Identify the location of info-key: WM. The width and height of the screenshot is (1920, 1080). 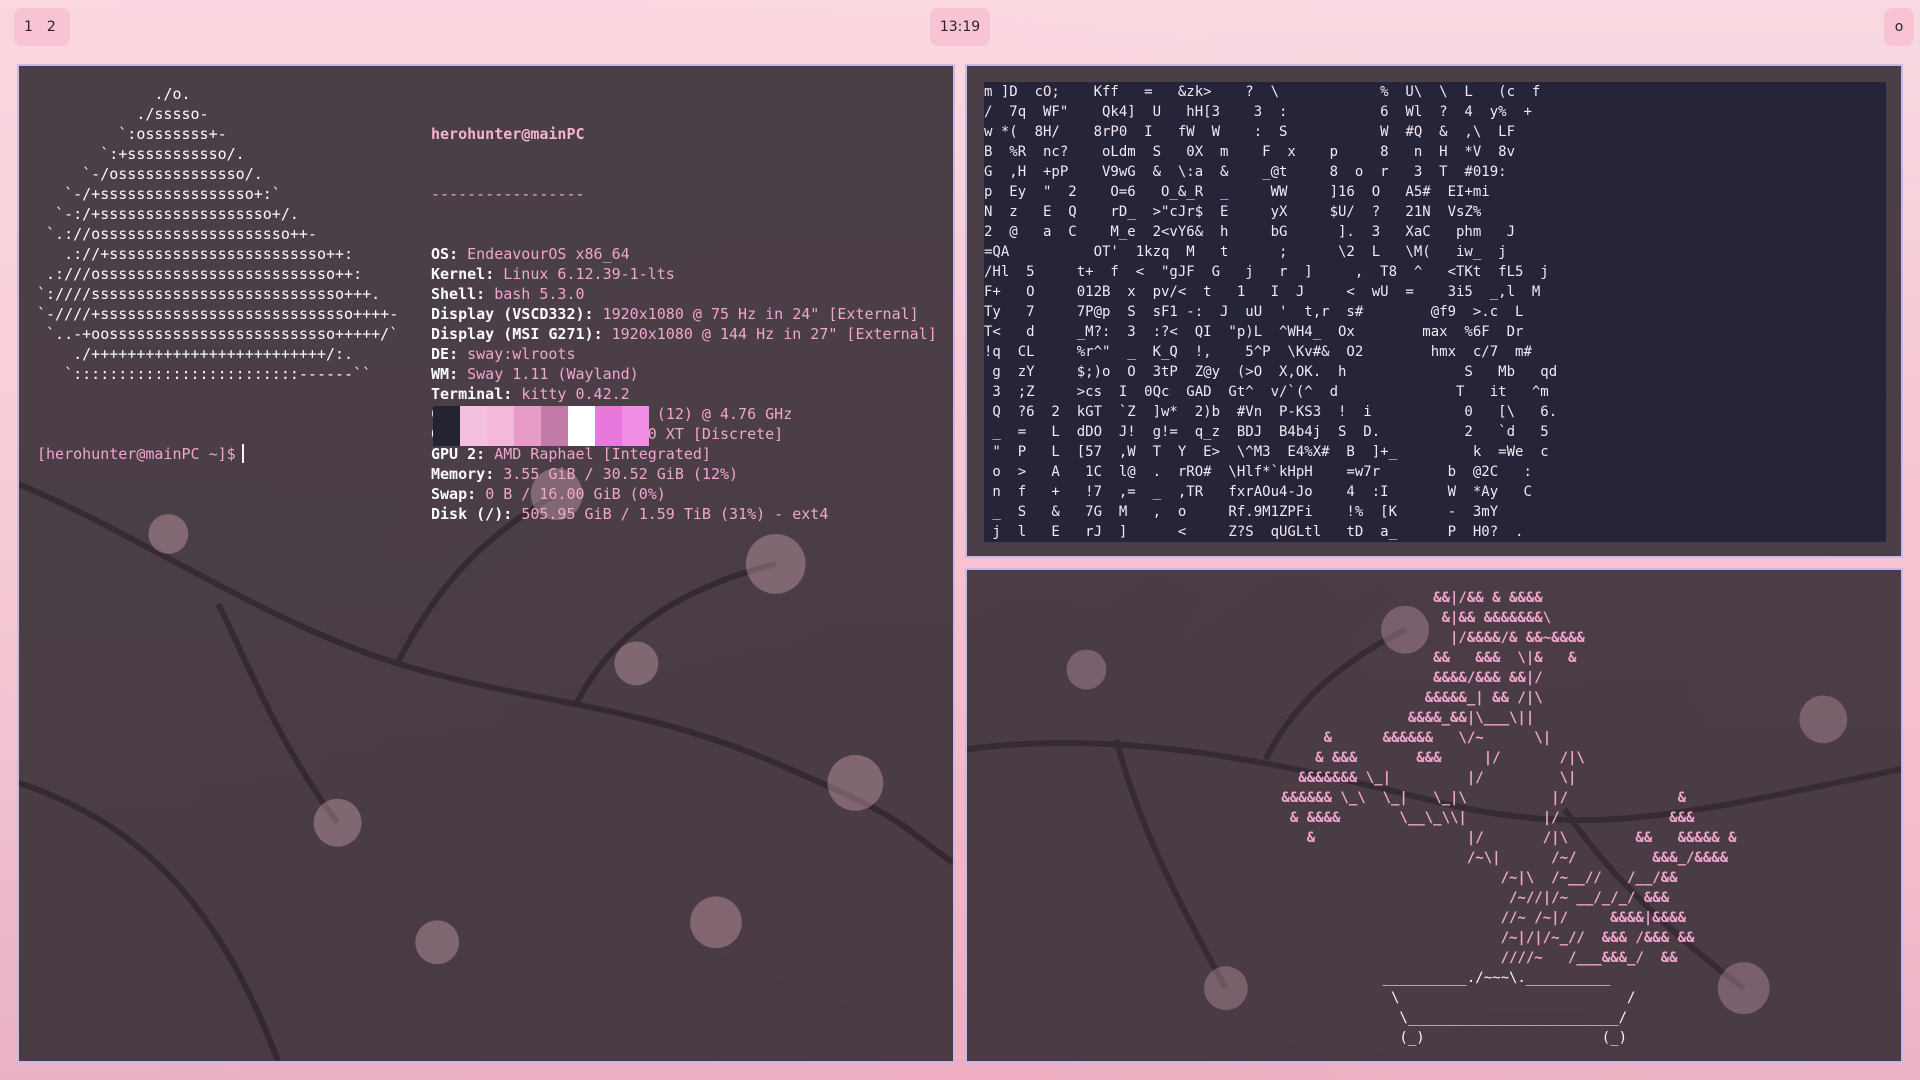
(440, 374).